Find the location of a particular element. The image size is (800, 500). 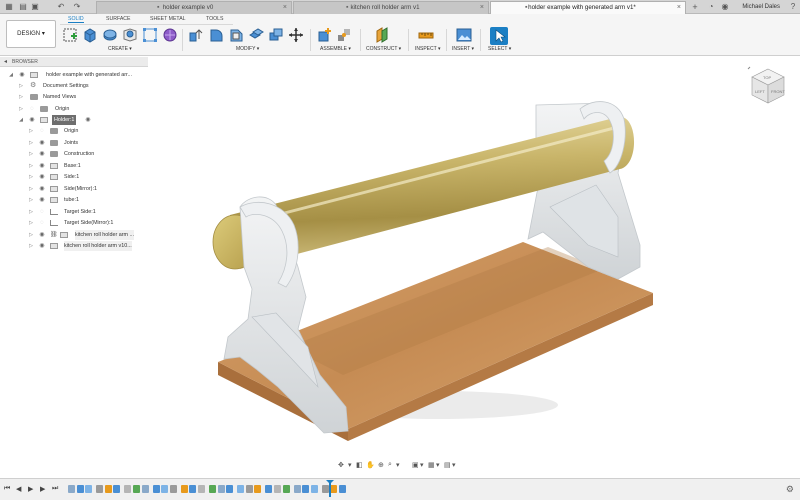

close-icon: × is located at coordinates (482, 8).